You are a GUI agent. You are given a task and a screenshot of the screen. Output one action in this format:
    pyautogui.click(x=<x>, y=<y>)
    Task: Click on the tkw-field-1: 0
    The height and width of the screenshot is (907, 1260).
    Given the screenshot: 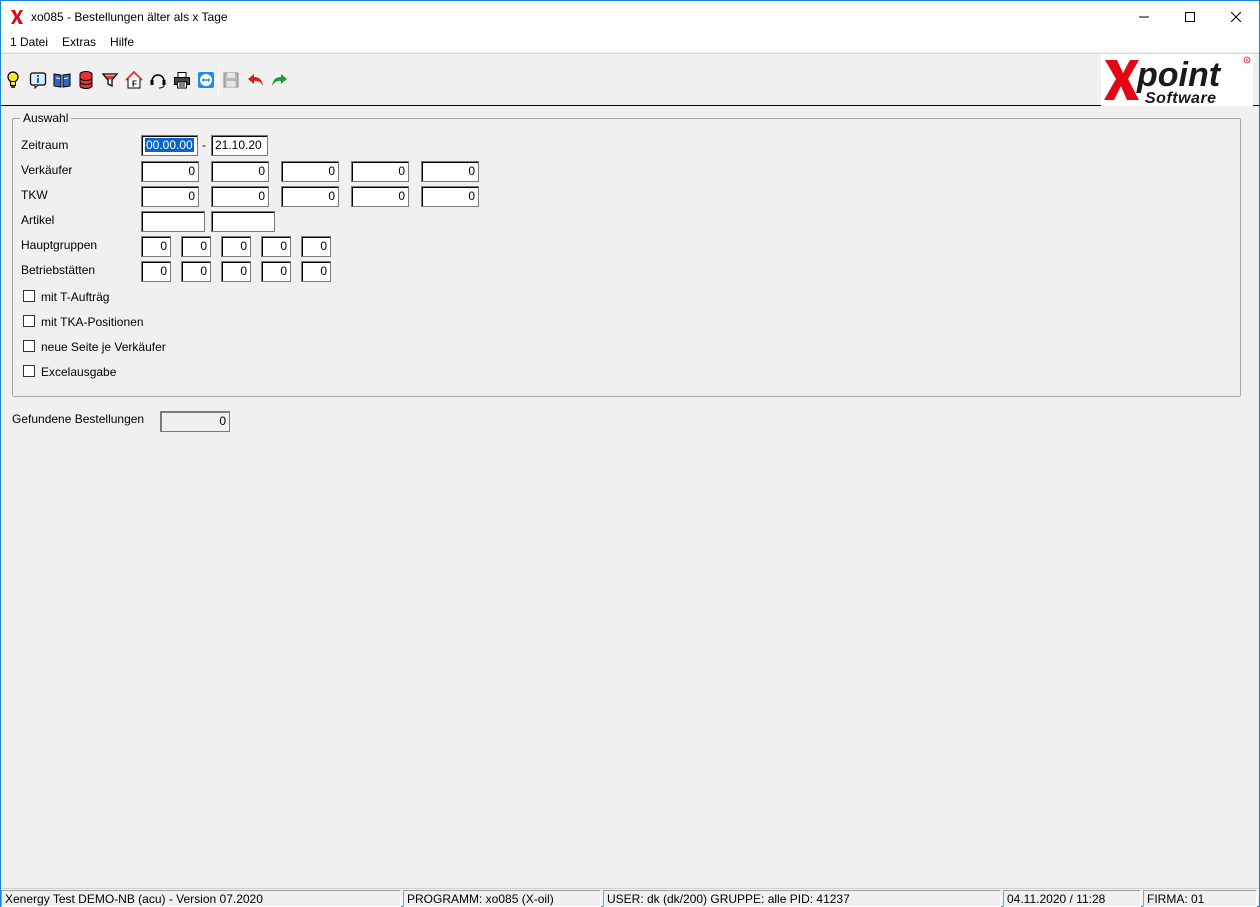 What is the action you would take?
    pyautogui.click(x=170, y=196)
    